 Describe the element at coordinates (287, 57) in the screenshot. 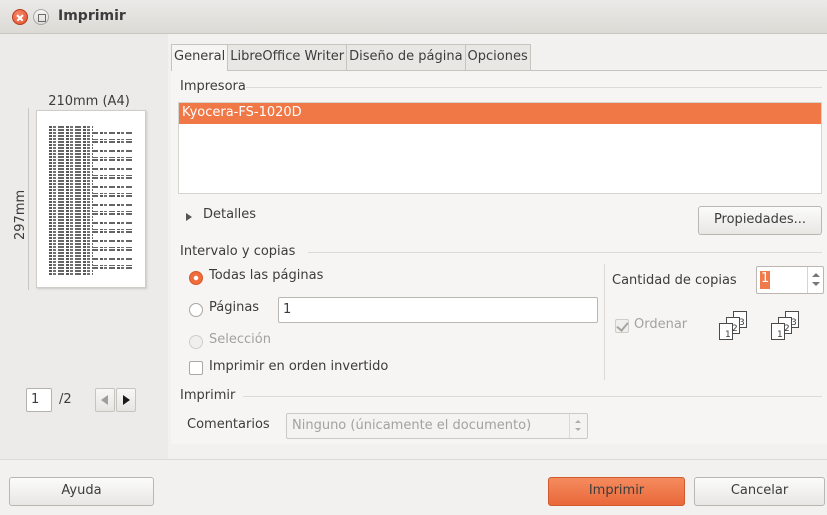

I see `tab-libreoffice-writer: LibreOffice Writer` at that location.